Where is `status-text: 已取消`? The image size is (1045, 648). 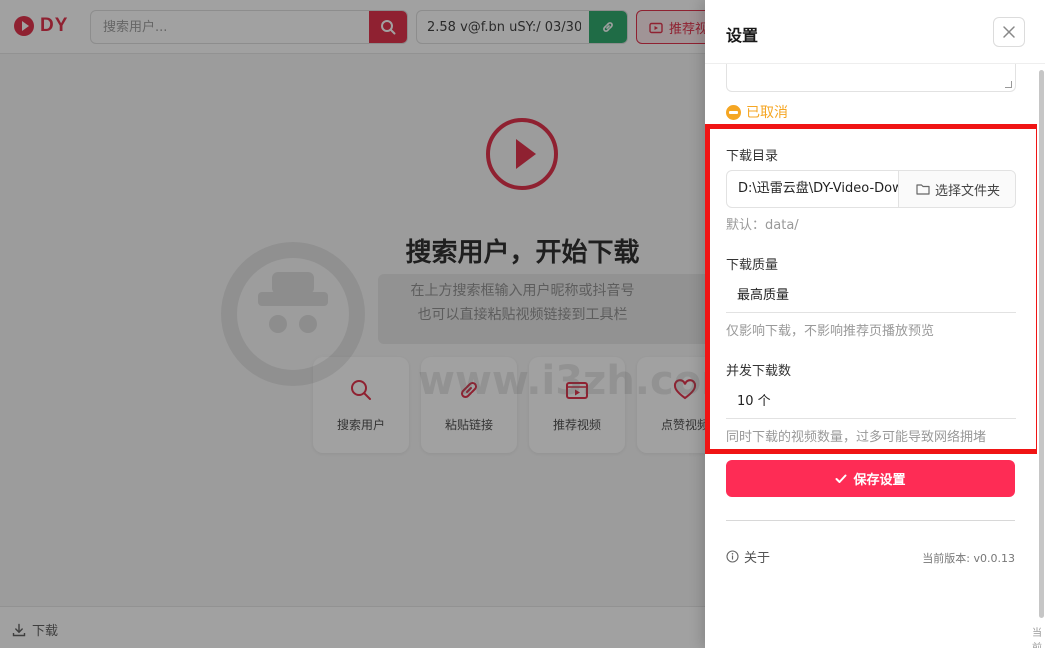
status-text: 已取消 is located at coordinates (767, 113).